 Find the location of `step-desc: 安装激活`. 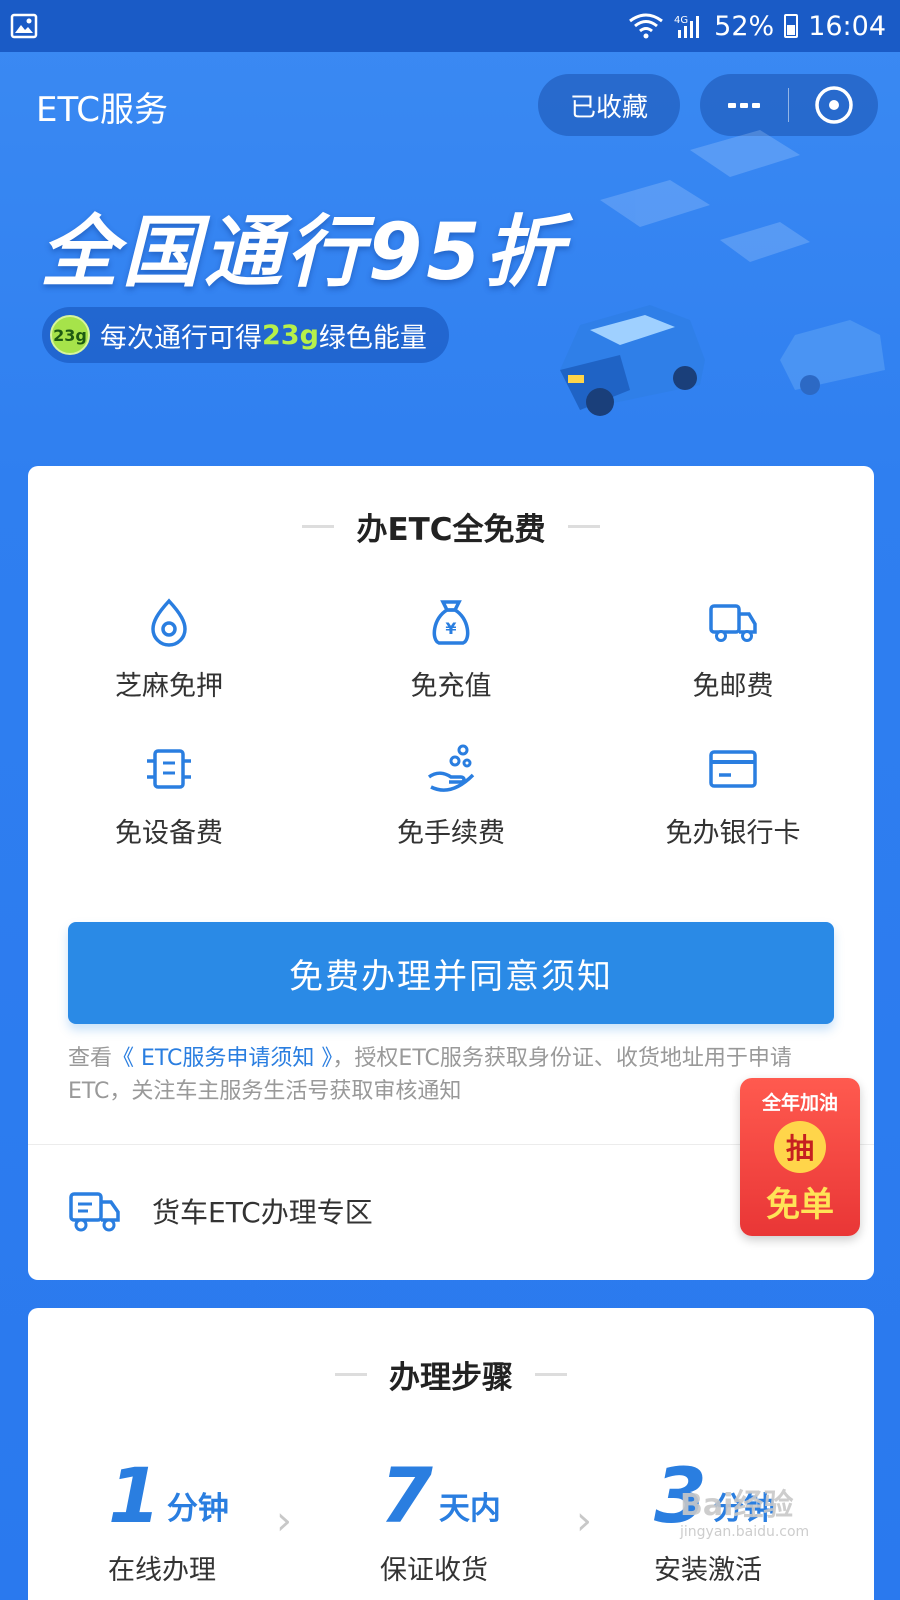

step-desc: 安装激活 is located at coordinates (708, 1570).